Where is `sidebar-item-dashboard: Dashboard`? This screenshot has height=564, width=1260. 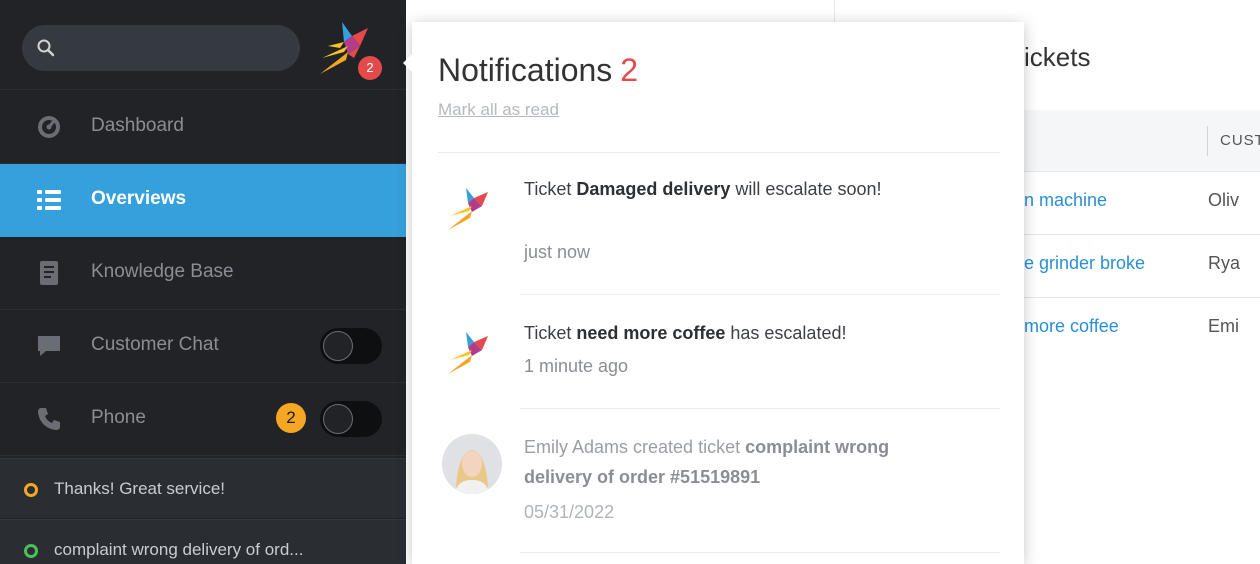 sidebar-item-dashboard: Dashboard is located at coordinates (203, 127).